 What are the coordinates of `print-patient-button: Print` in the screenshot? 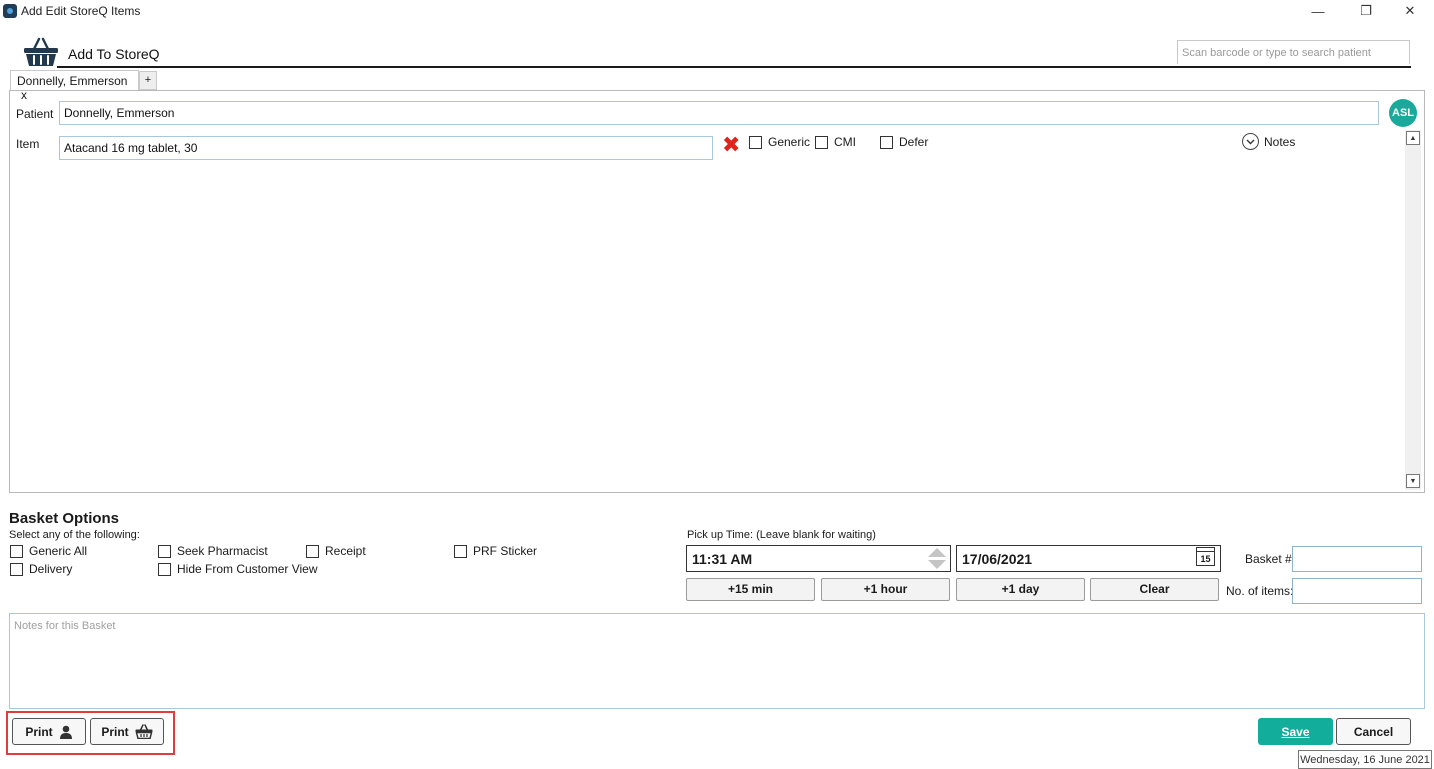 It's located at (49, 731).